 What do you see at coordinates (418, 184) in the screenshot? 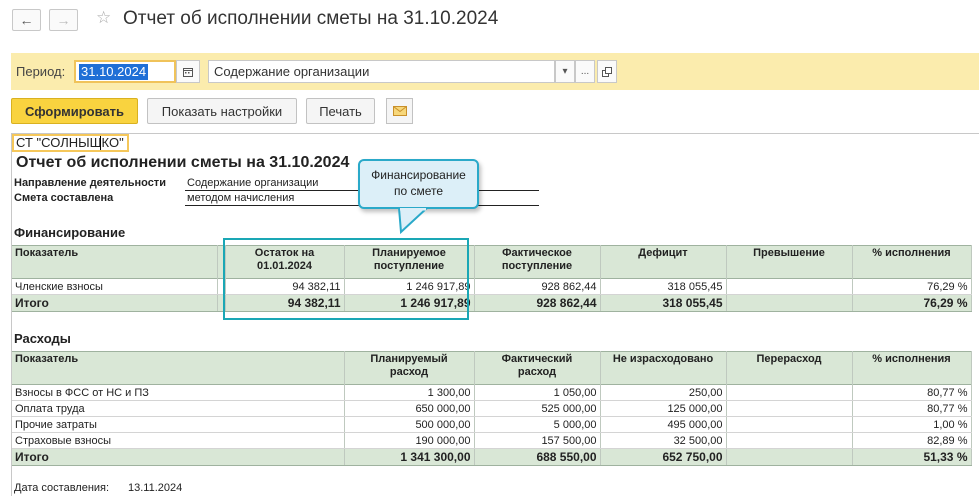
I see `callout-note: Финансирование по смете` at bounding box center [418, 184].